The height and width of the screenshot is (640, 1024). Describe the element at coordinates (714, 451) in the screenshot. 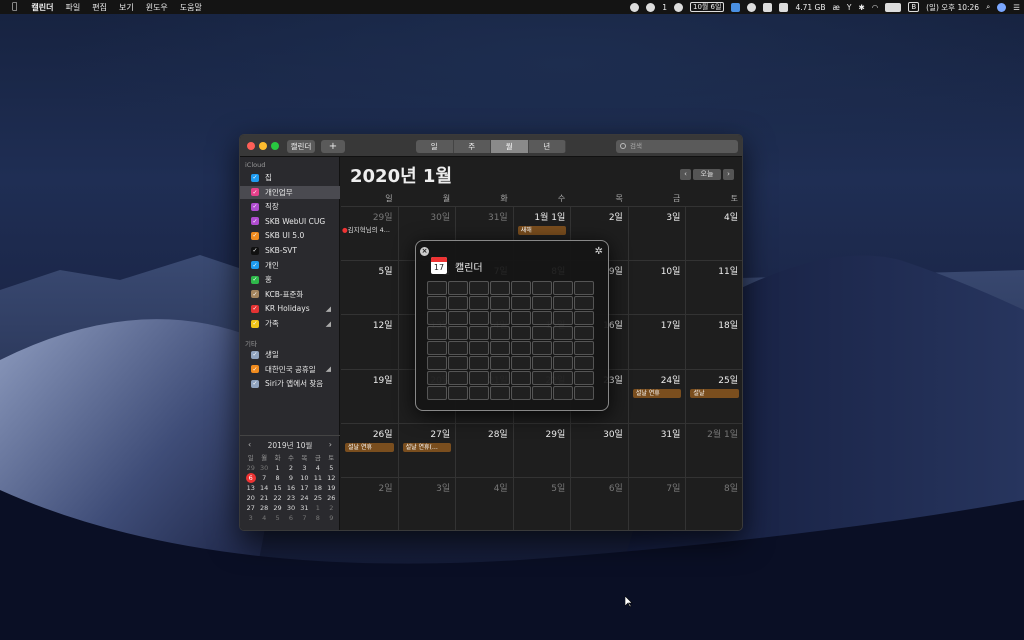

I see `day-cell: 2월 1일` at that location.